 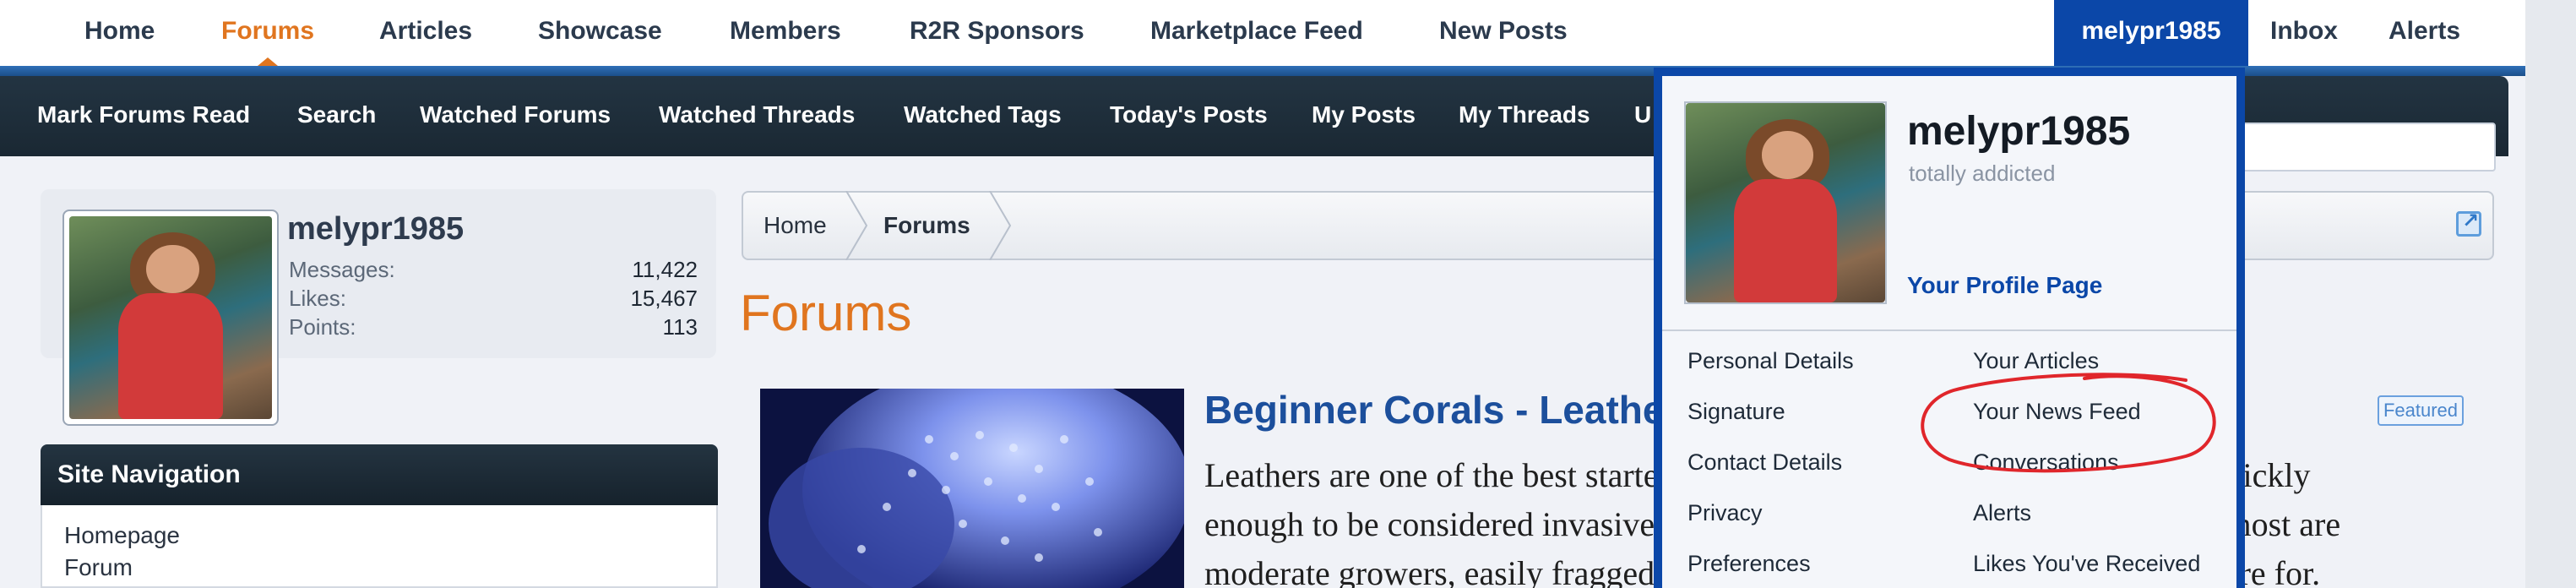 What do you see at coordinates (342, 269) in the screenshot?
I see `stat-label: Messages:` at bounding box center [342, 269].